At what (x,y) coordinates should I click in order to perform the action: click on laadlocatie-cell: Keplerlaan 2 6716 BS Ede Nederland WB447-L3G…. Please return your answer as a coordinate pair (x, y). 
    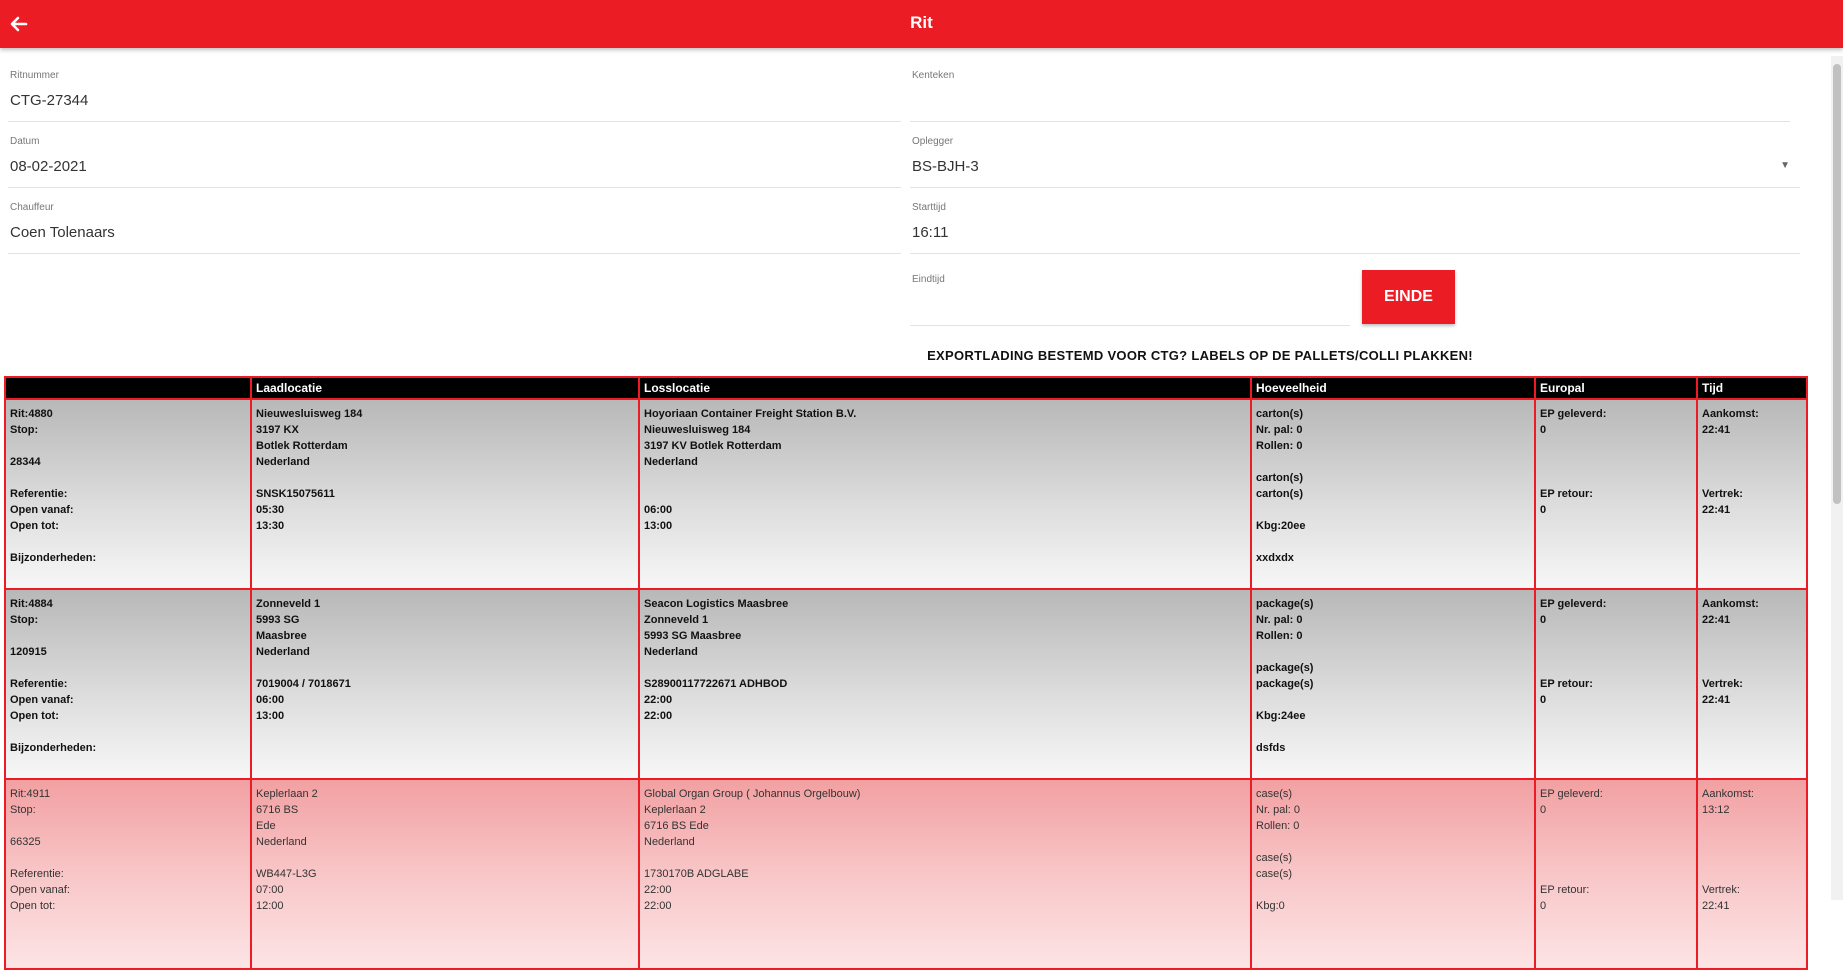
    Looking at the image, I should click on (445, 874).